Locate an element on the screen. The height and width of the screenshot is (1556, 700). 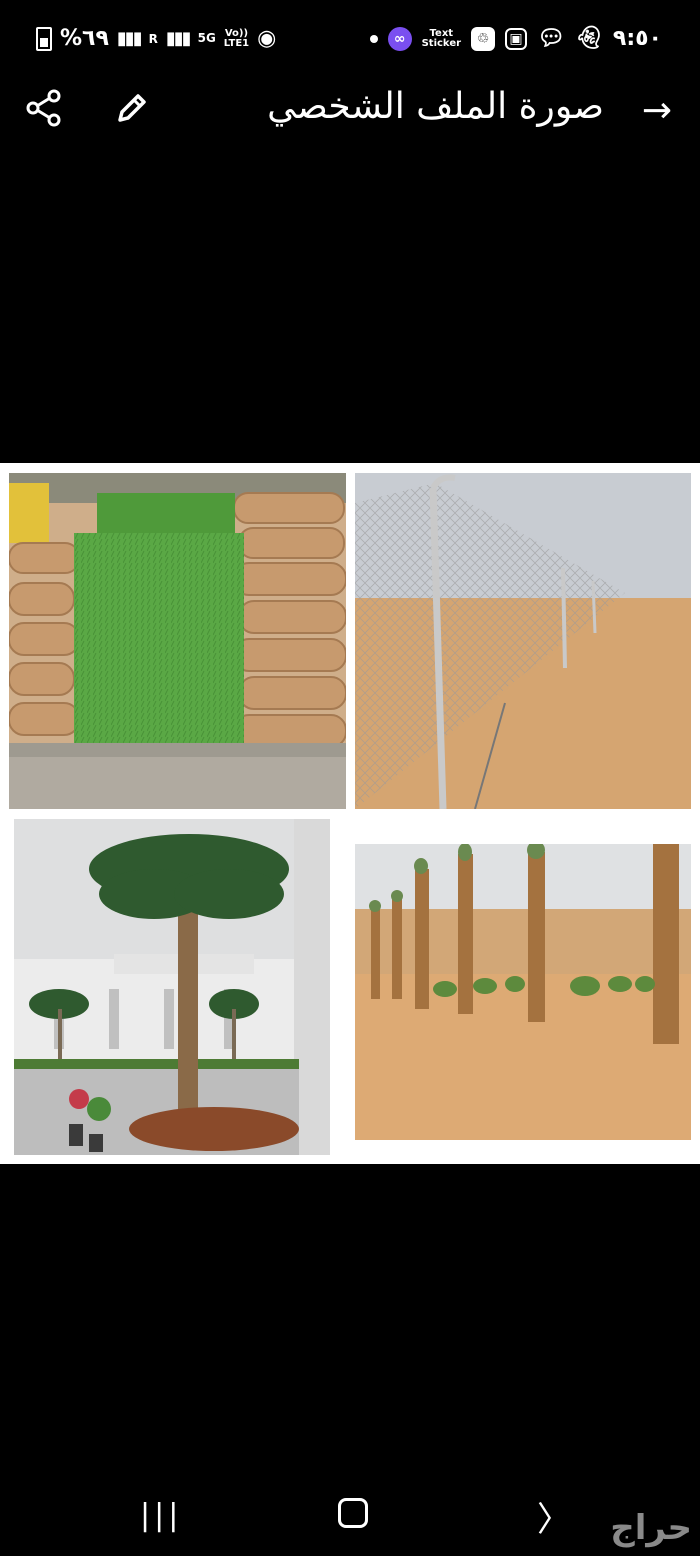
video-app-icon: ▣ is located at coordinates (516, 38).